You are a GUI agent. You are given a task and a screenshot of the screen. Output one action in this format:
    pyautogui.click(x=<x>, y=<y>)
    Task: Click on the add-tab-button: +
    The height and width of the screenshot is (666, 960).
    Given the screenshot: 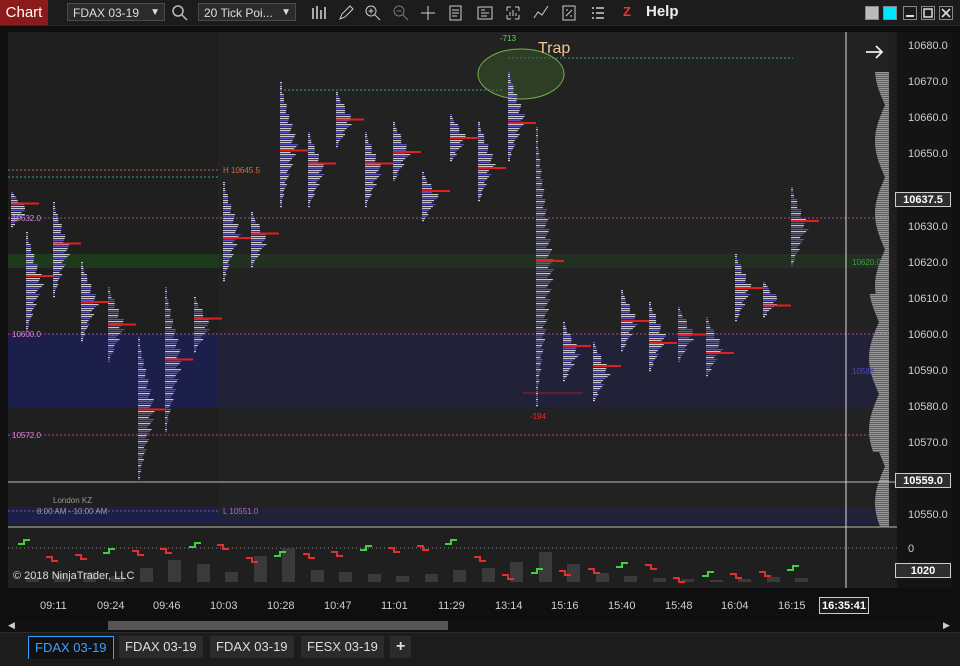 What is the action you would take?
    pyautogui.click(x=401, y=647)
    